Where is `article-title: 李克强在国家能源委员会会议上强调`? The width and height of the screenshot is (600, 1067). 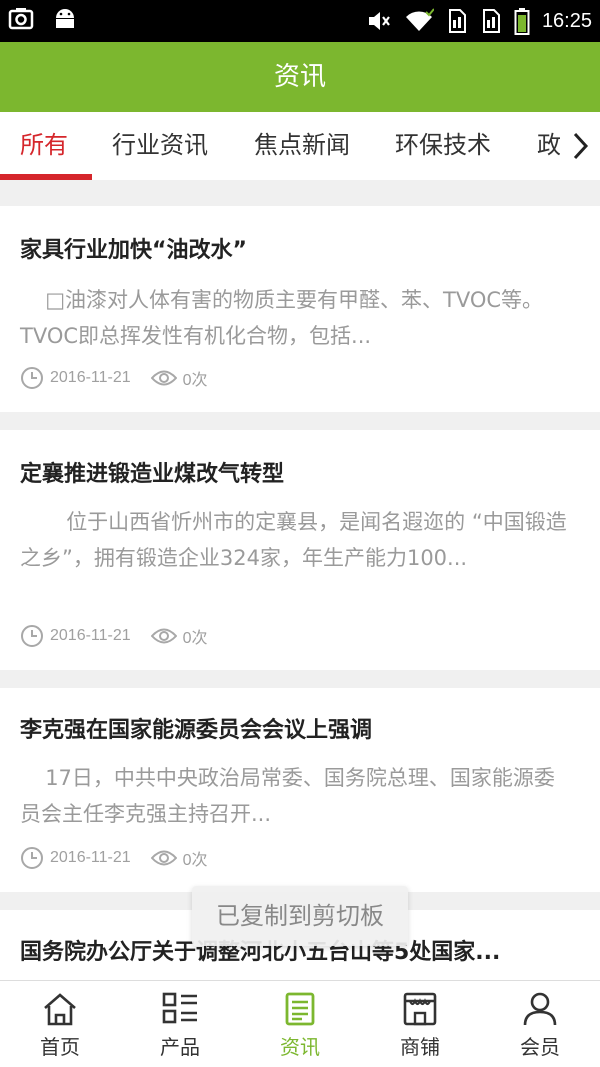
article-title: 李克强在国家能源委员会会议上强调 is located at coordinates (300, 728).